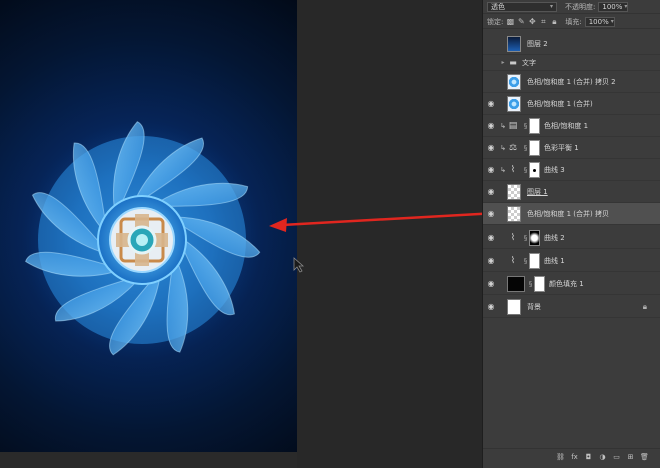  Describe the element at coordinates (571, 192) in the screenshot. I see `layer-row: ◉ 图层 1` at that location.